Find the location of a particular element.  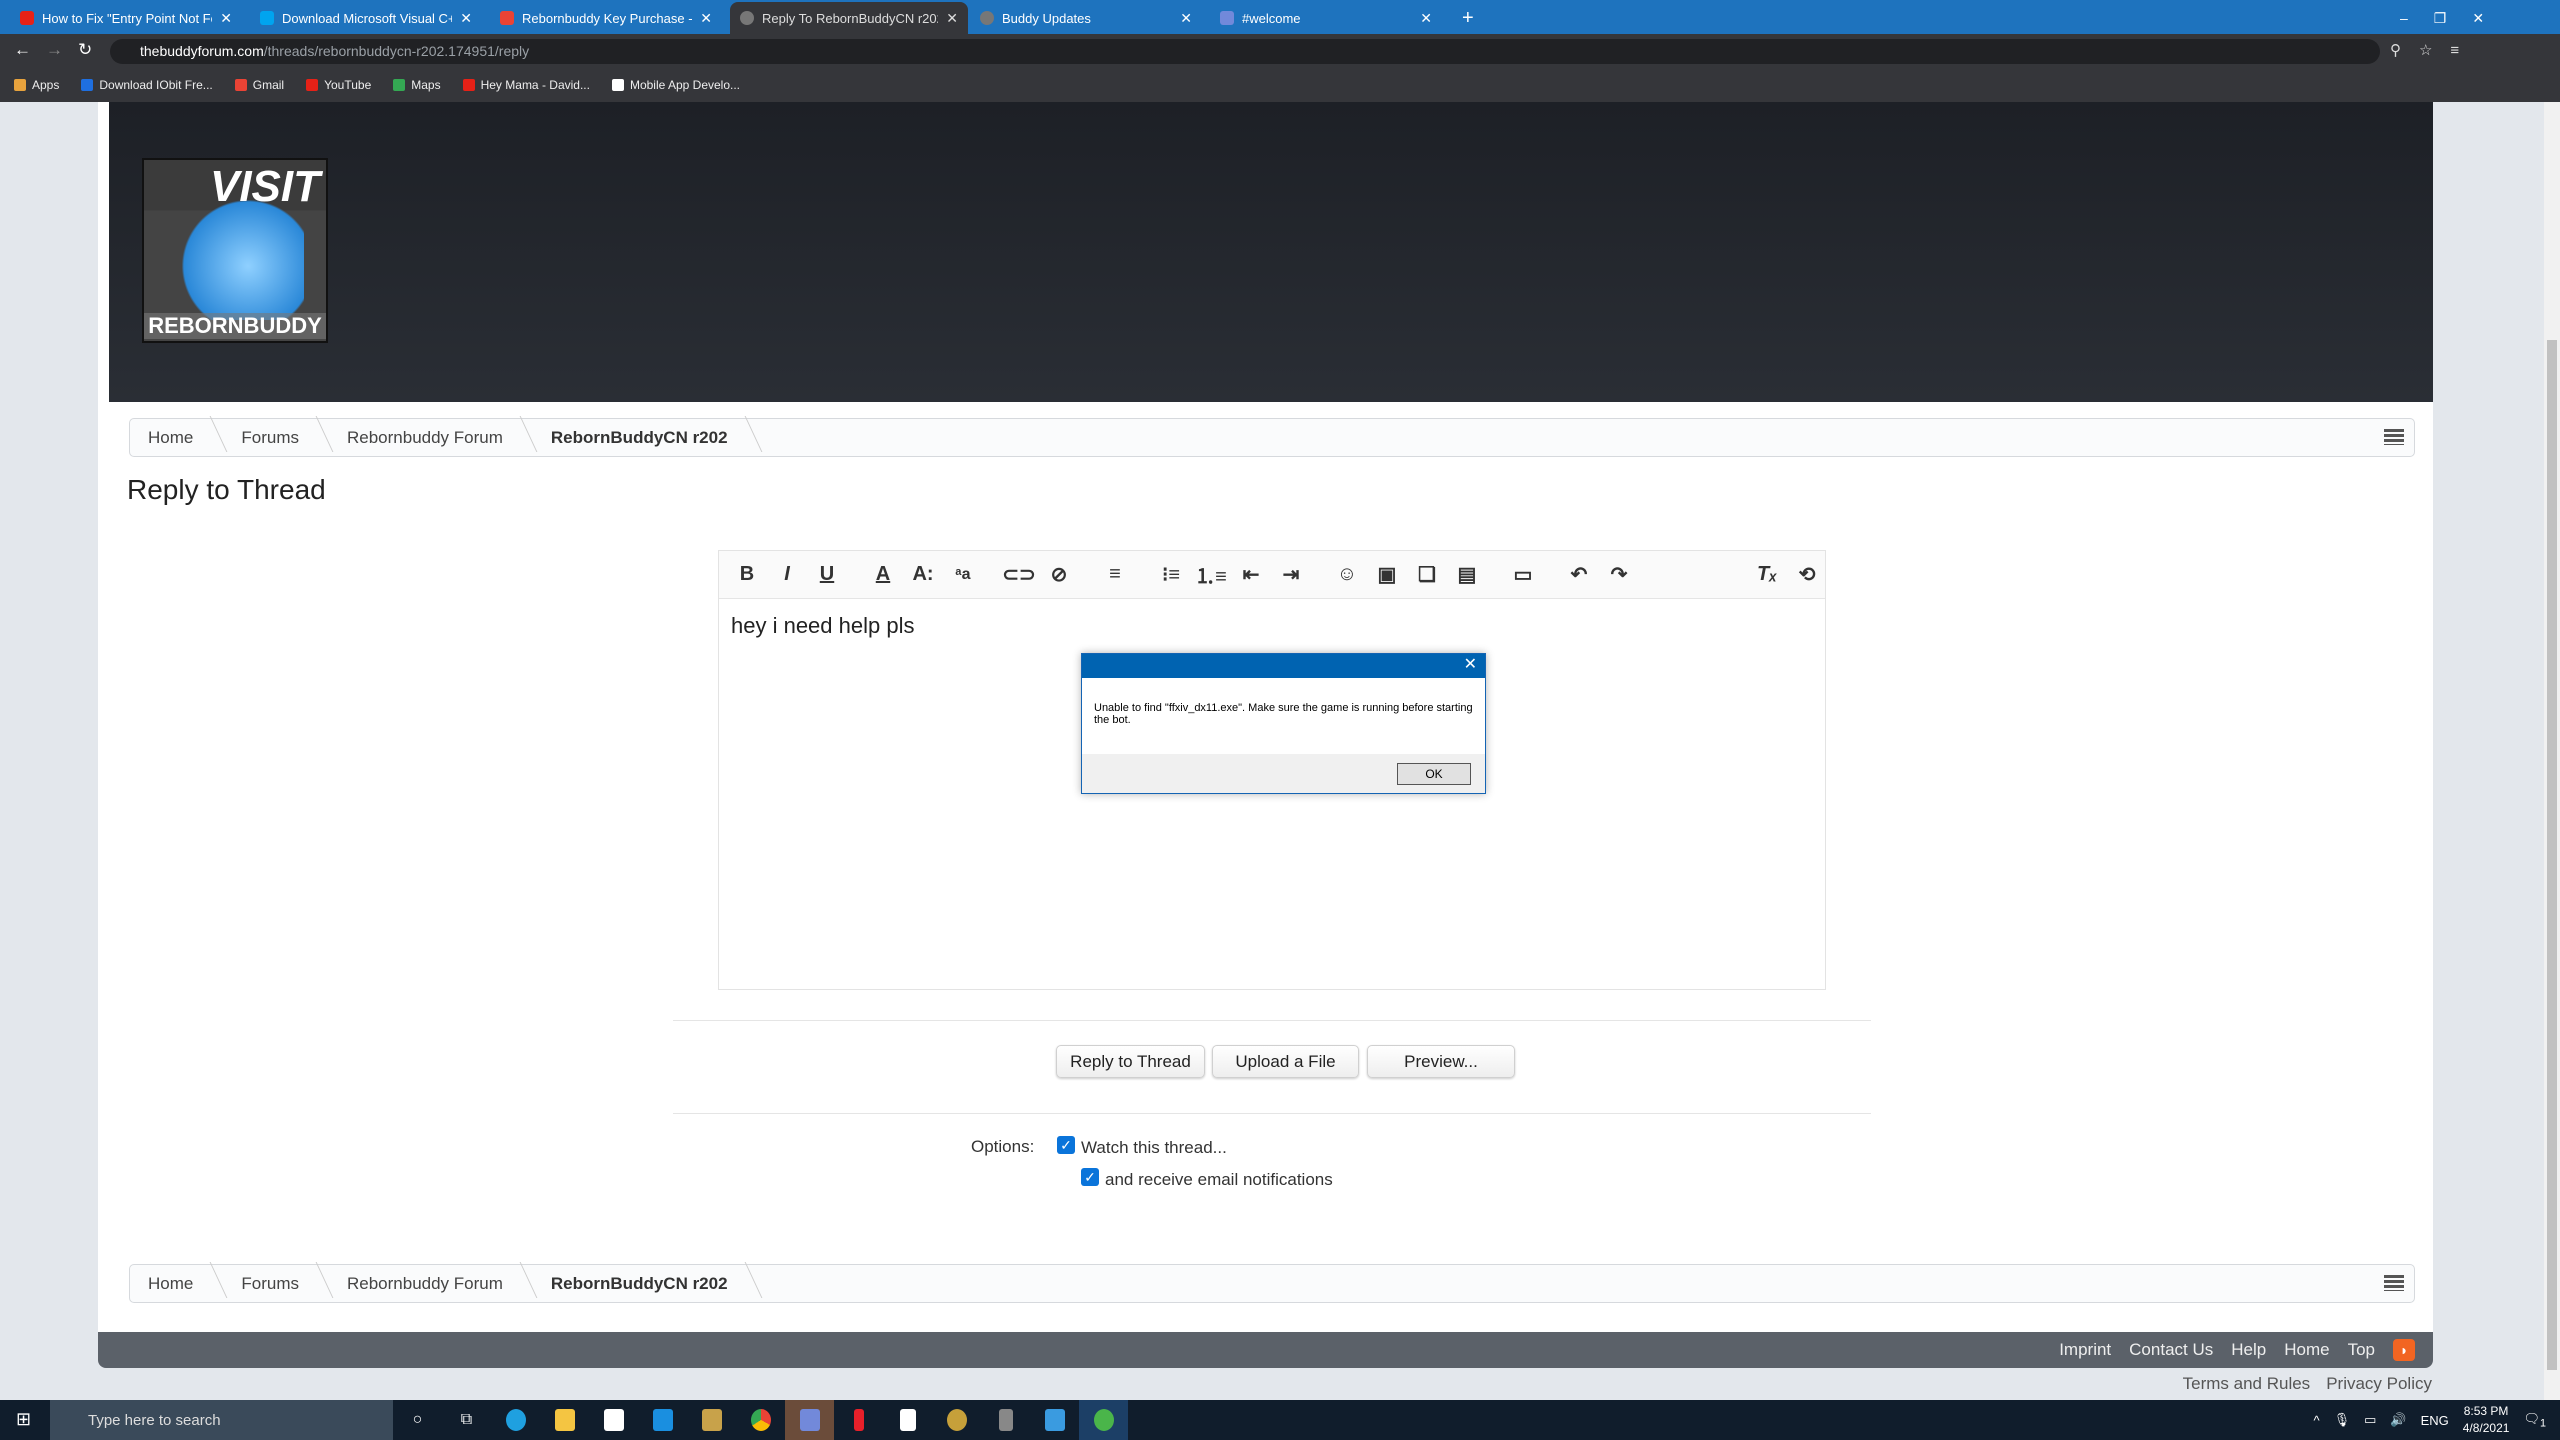

font-size-icon: A: is located at coordinates (923, 575).